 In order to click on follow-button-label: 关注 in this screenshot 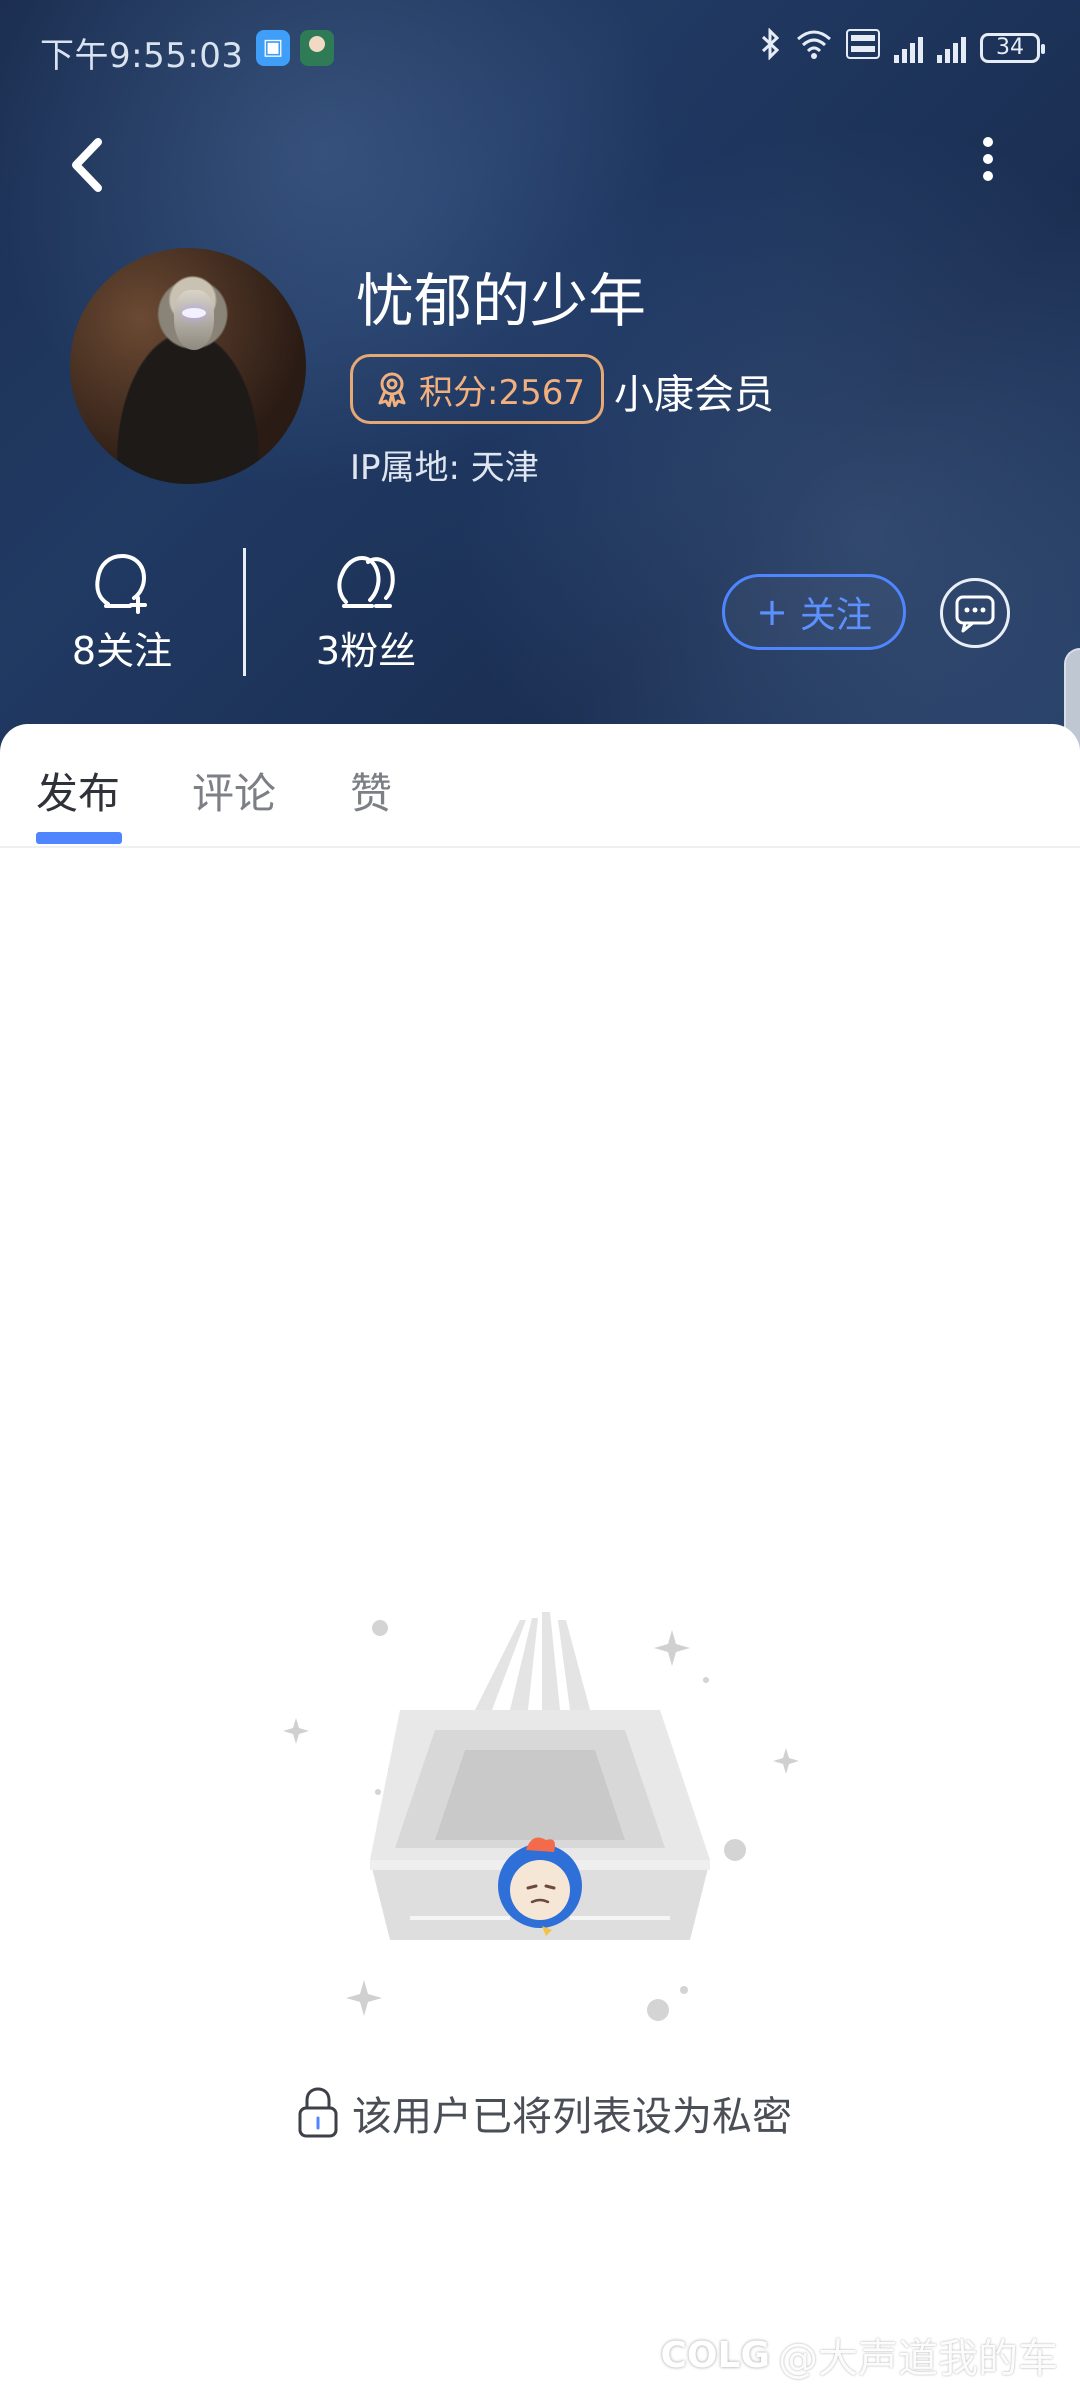, I will do `click(835, 615)`.